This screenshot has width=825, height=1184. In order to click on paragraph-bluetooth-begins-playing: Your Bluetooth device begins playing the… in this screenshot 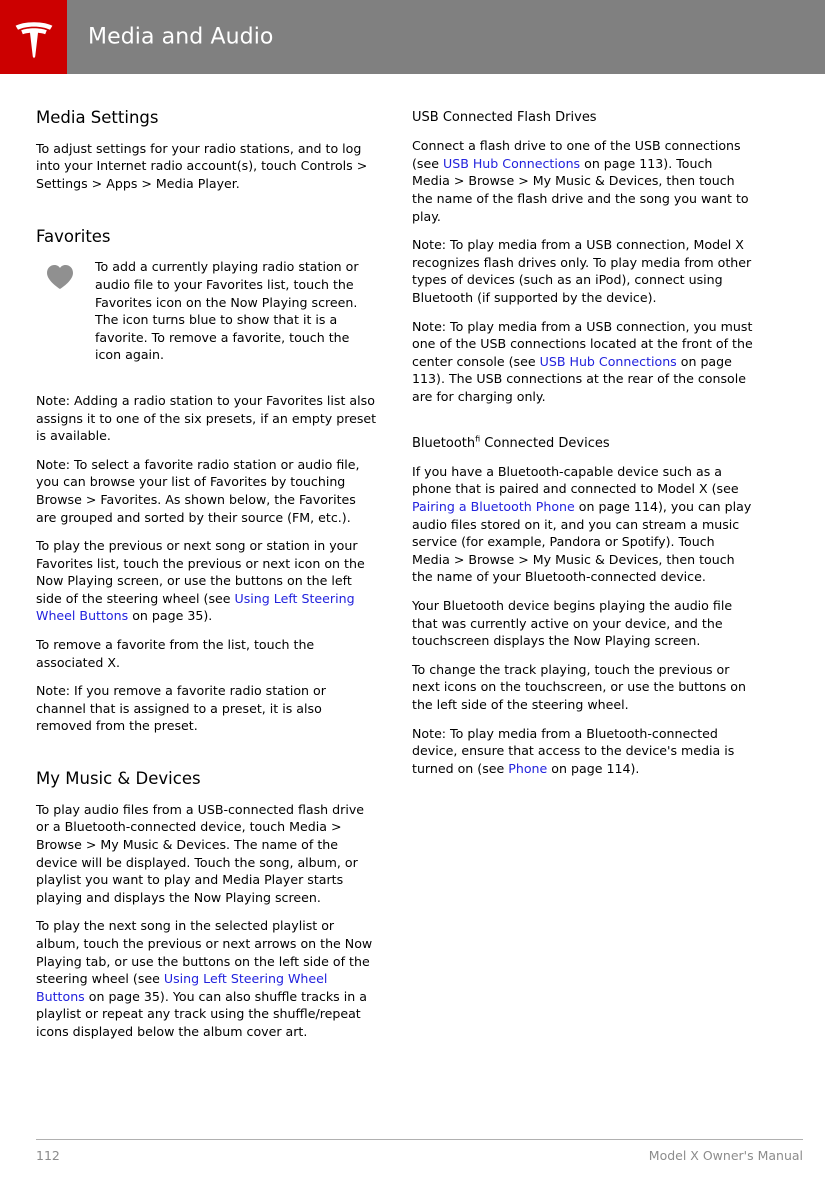, I will do `click(572, 623)`.